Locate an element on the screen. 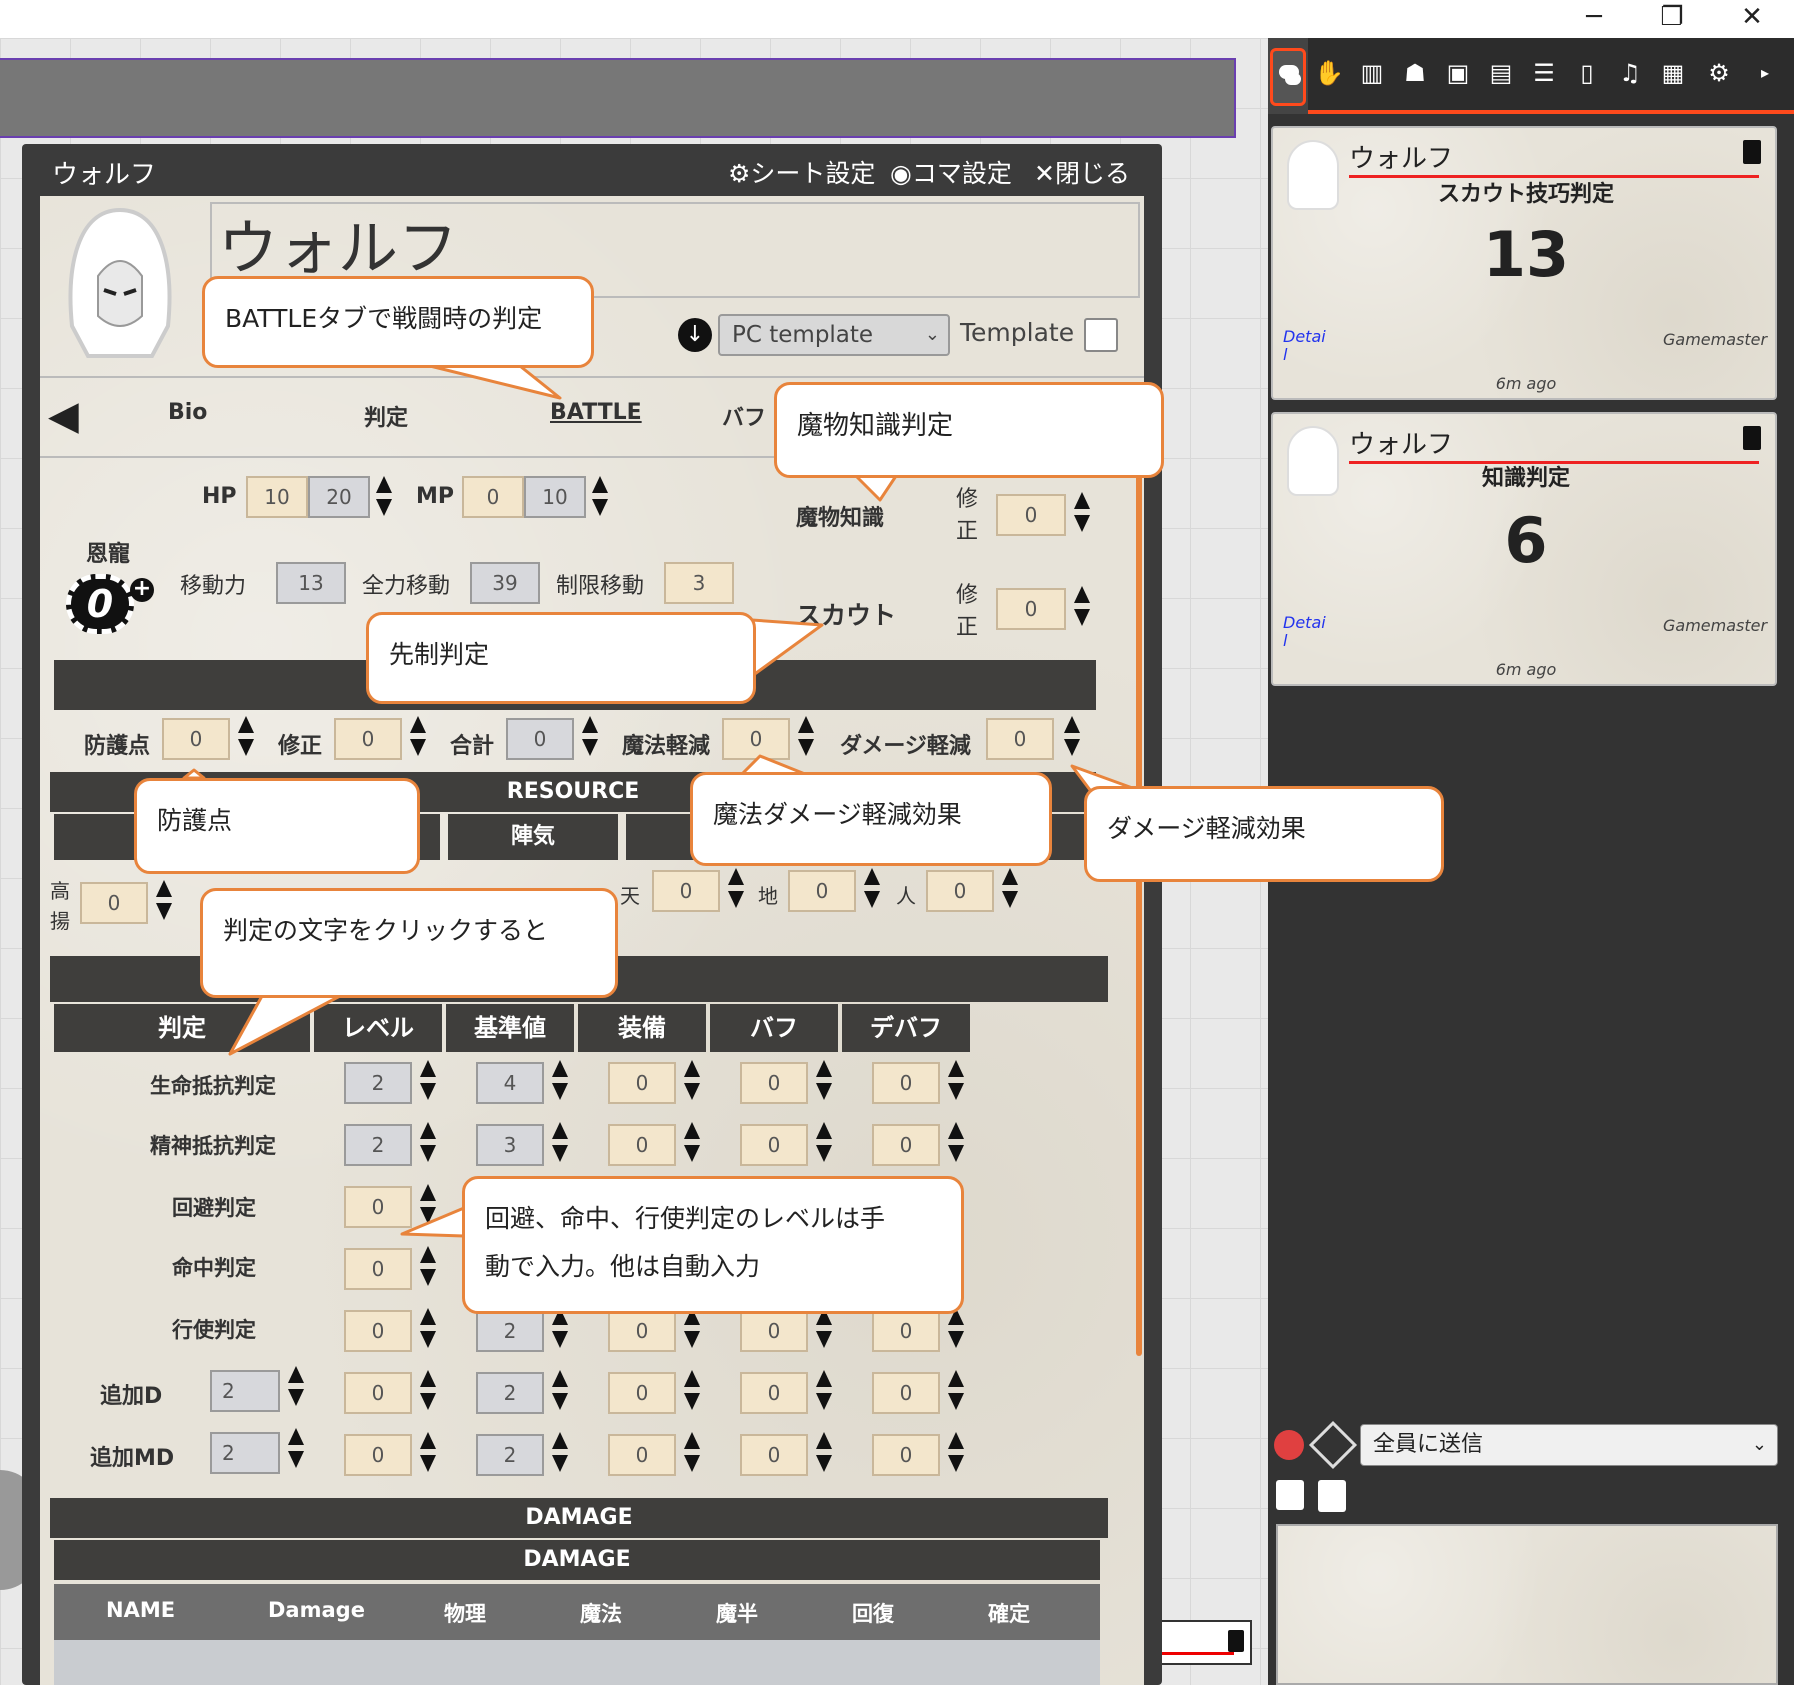 This screenshot has height=1685, width=1794. caret-right-icon: ▸ is located at coordinates (1765, 73).